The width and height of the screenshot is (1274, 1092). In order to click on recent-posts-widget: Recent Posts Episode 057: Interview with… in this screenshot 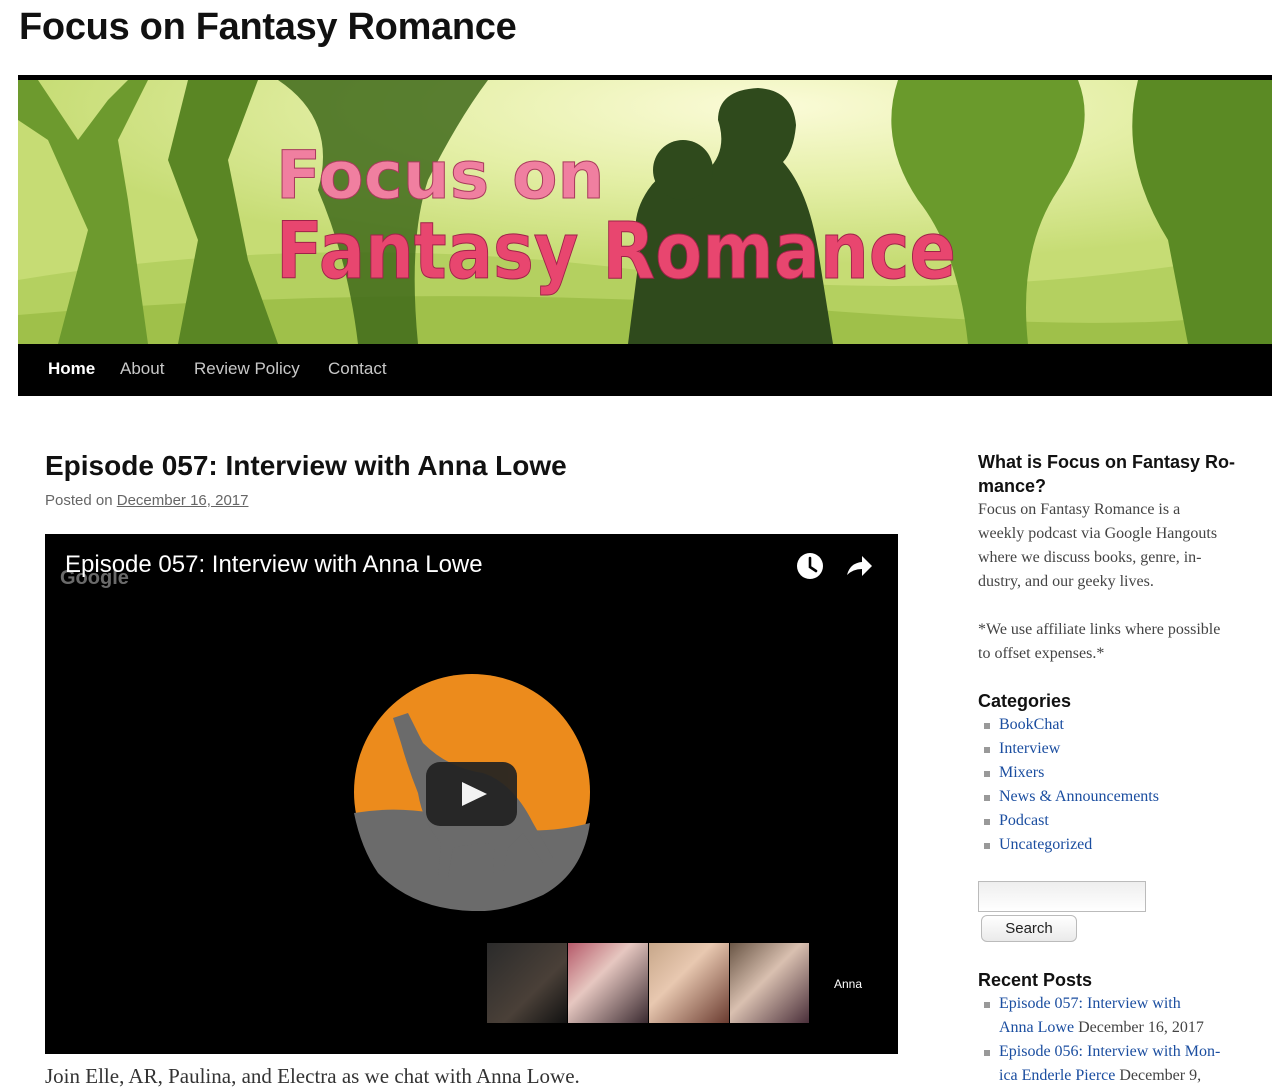, I will do `click(1115, 1028)`.